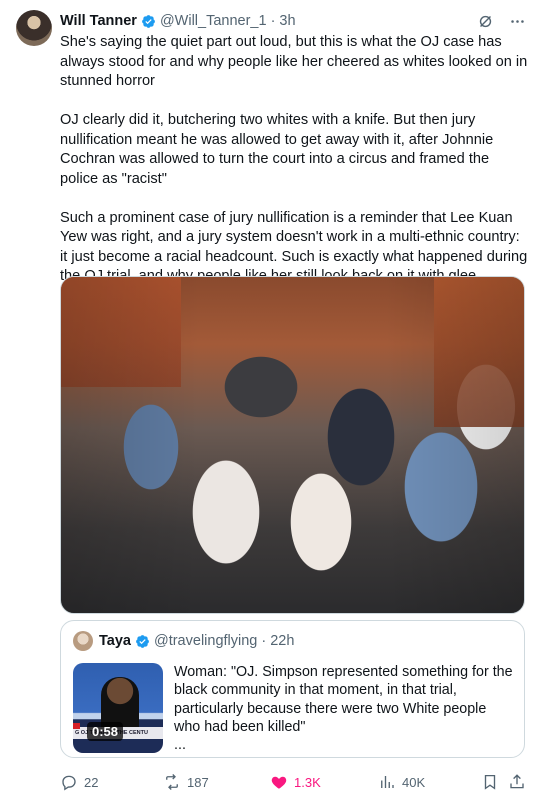 The image size is (540, 811). What do you see at coordinates (186, 782) in the screenshot?
I see `repost-button: 187` at bounding box center [186, 782].